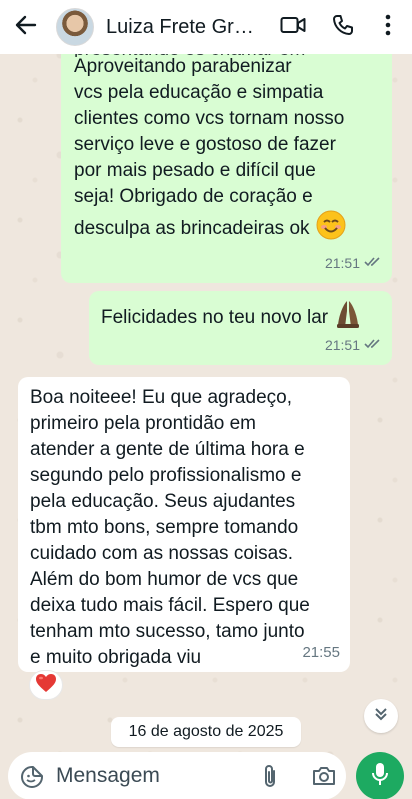 This screenshot has width=412, height=799. What do you see at coordinates (324, 778) in the screenshot?
I see `camera-icon` at bounding box center [324, 778].